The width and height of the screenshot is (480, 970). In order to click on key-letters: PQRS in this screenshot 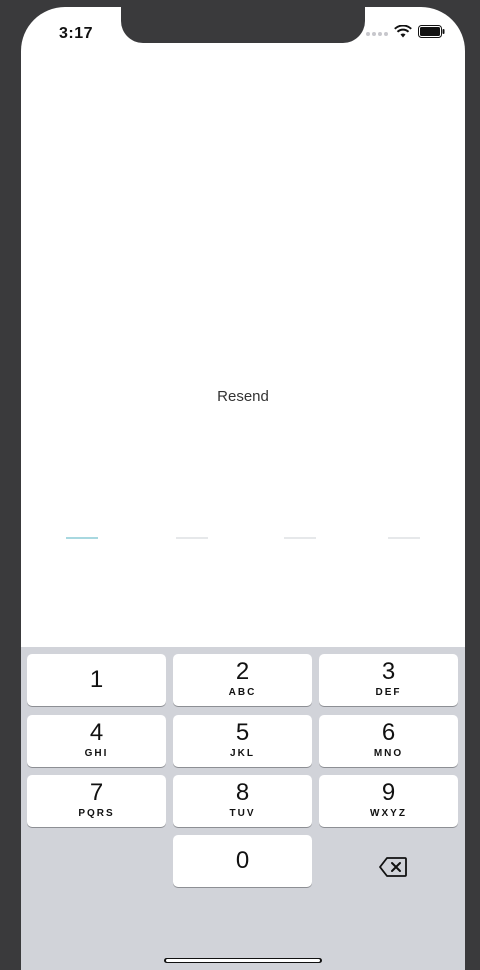, I will do `click(96, 813)`.